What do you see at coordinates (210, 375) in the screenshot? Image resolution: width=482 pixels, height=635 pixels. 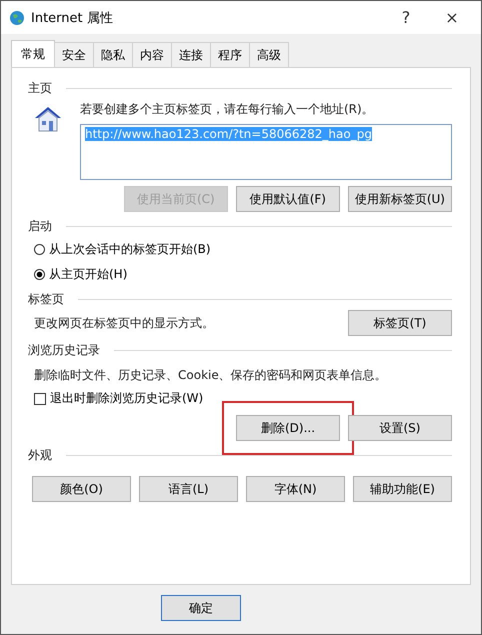 I see `history-description: 删除临时文件、历史记录、Cookie、保存的密码和网页表单信息。` at bounding box center [210, 375].